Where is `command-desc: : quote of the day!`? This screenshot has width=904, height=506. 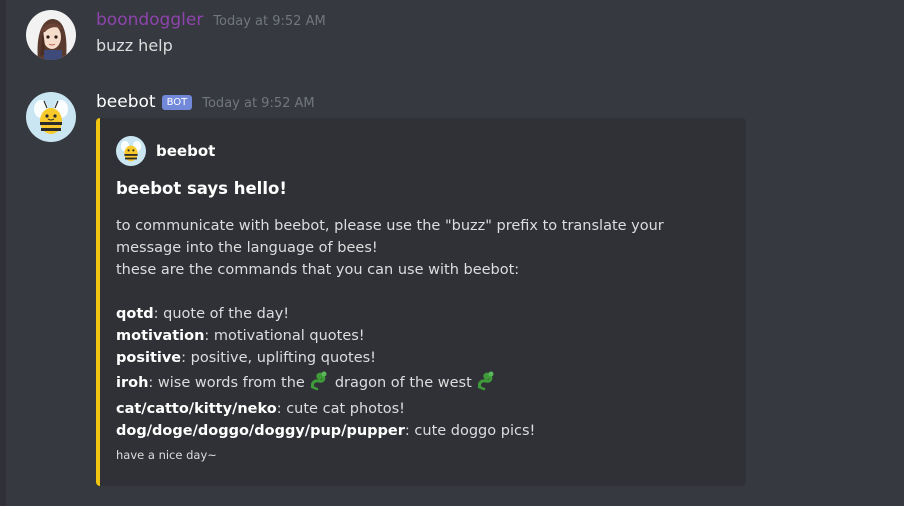 command-desc: : quote of the day! is located at coordinates (221, 314).